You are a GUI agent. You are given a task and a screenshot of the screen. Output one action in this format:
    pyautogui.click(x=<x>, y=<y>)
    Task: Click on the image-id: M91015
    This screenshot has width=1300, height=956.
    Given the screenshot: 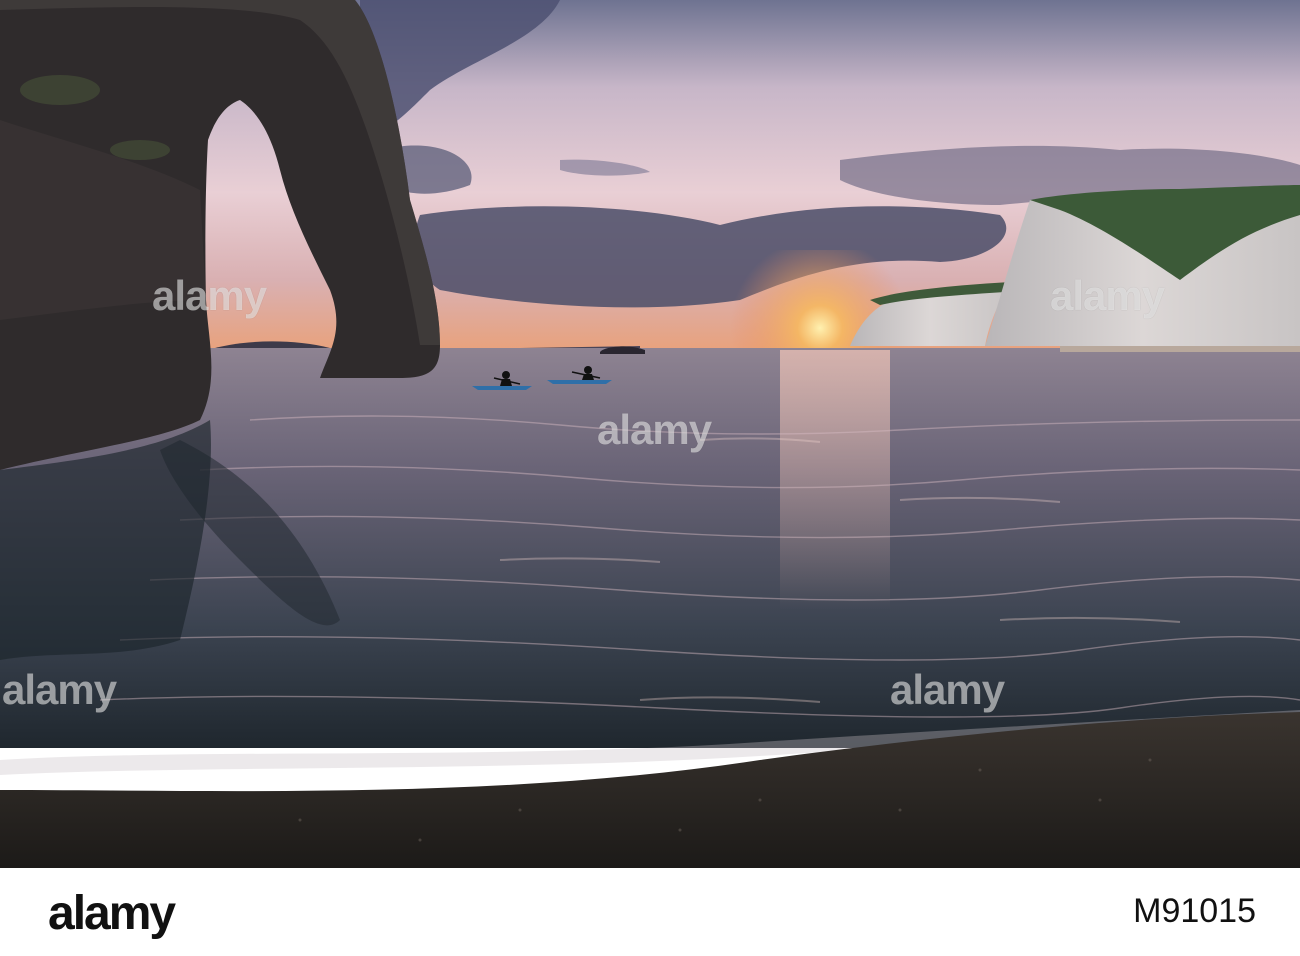 What is the action you would take?
    pyautogui.click(x=1194, y=911)
    